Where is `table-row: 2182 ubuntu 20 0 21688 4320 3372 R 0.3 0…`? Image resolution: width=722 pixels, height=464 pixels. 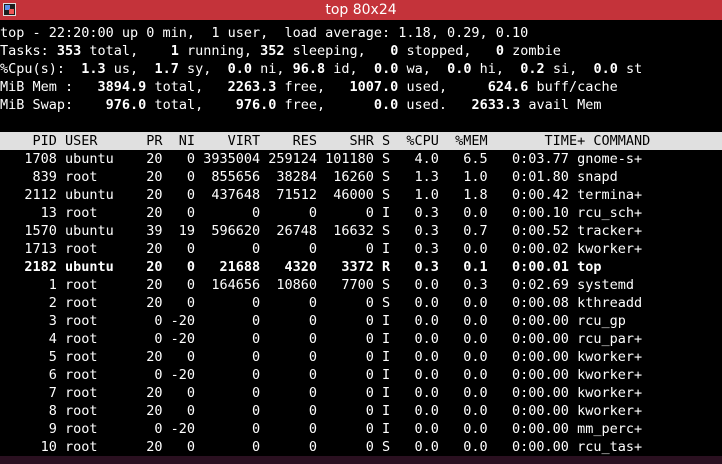 table-row: 2182 ubuntu 20 0 21688 4320 3372 R 0.3 0… is located at coordinates (301, 267).